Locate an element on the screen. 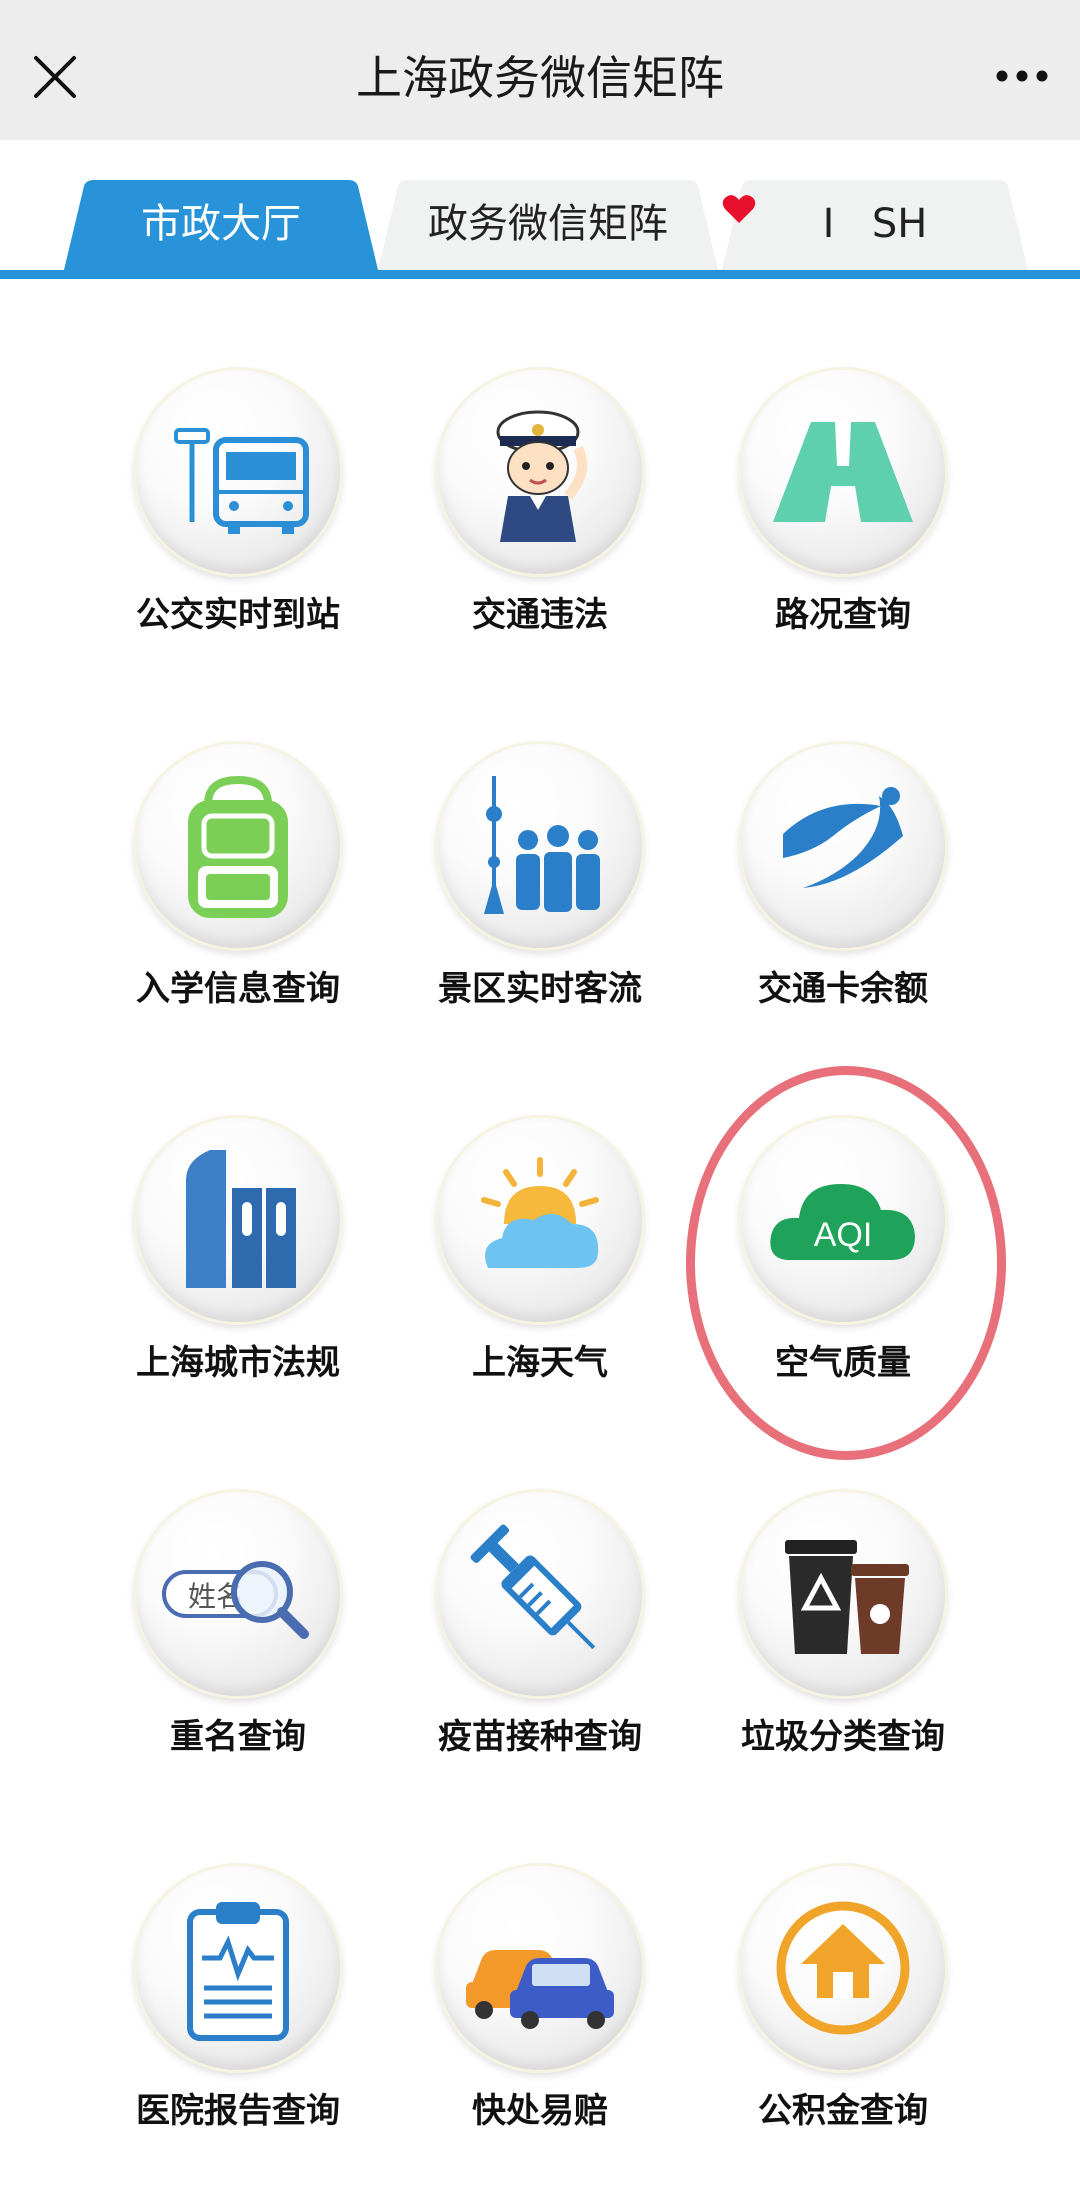 Image resolution: width=1080 pixels, height=2196 pixels. service-label: 交通卡余额 is located at coordinates (843, 989).